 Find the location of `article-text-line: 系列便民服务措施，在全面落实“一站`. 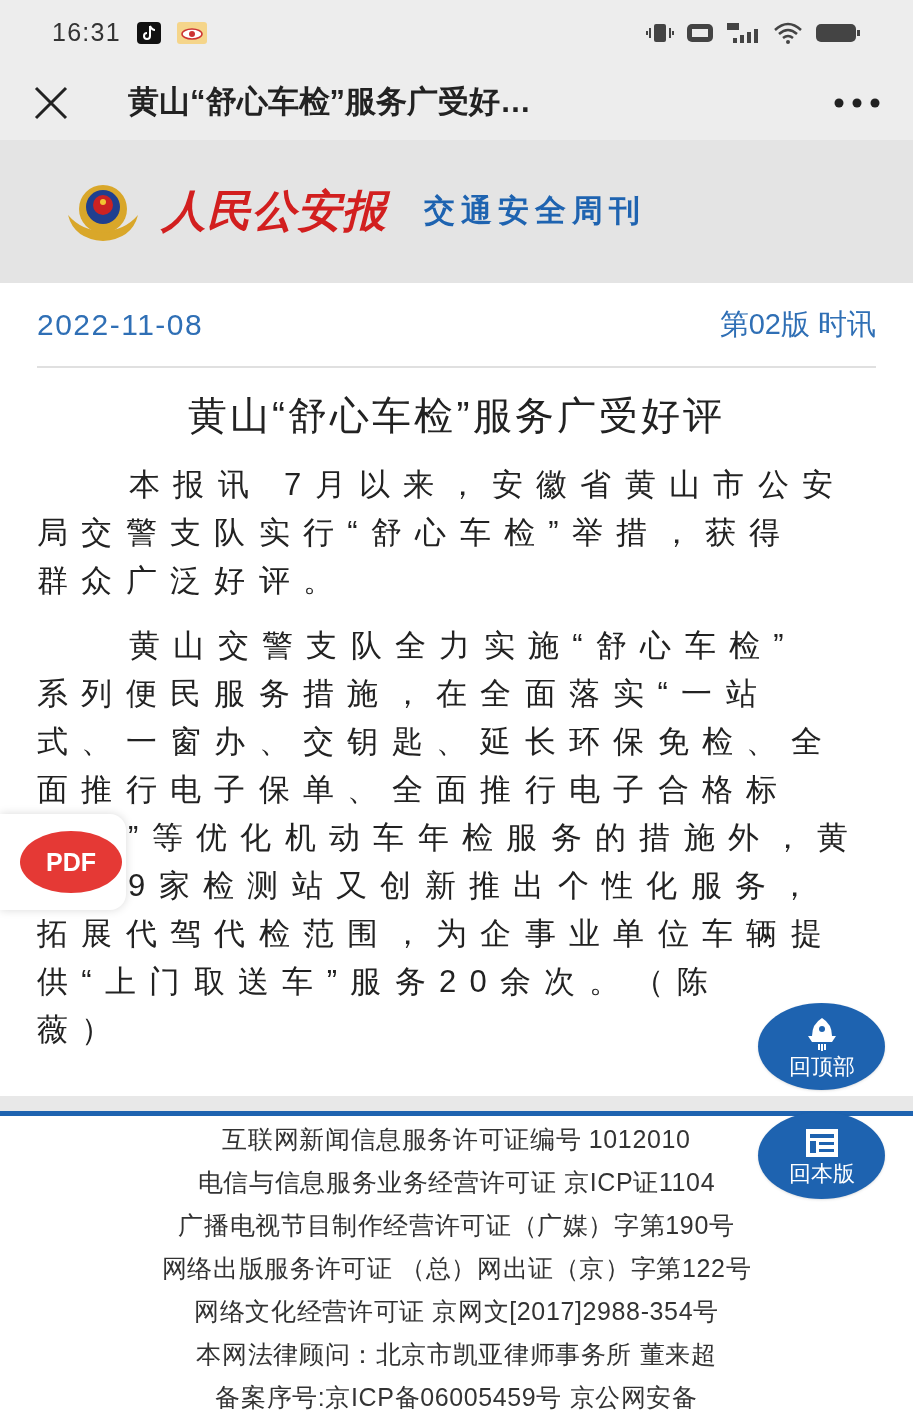

article-text-line: 系列便民服务措施，在全面落实“一站 is located at coordinates (403, 693).